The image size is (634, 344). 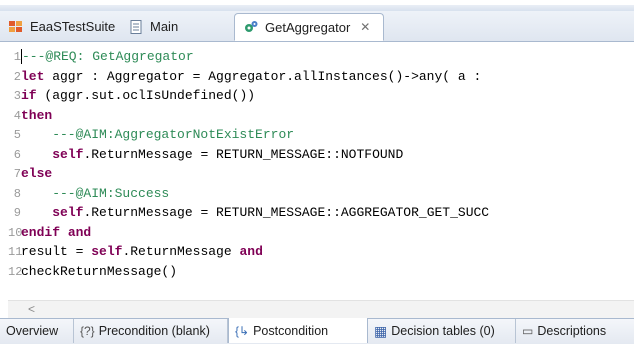 What do you see at coordinates (528, 331) in the screenshot?
I see `description-icon: ▭` at bounding box center [528, 331].